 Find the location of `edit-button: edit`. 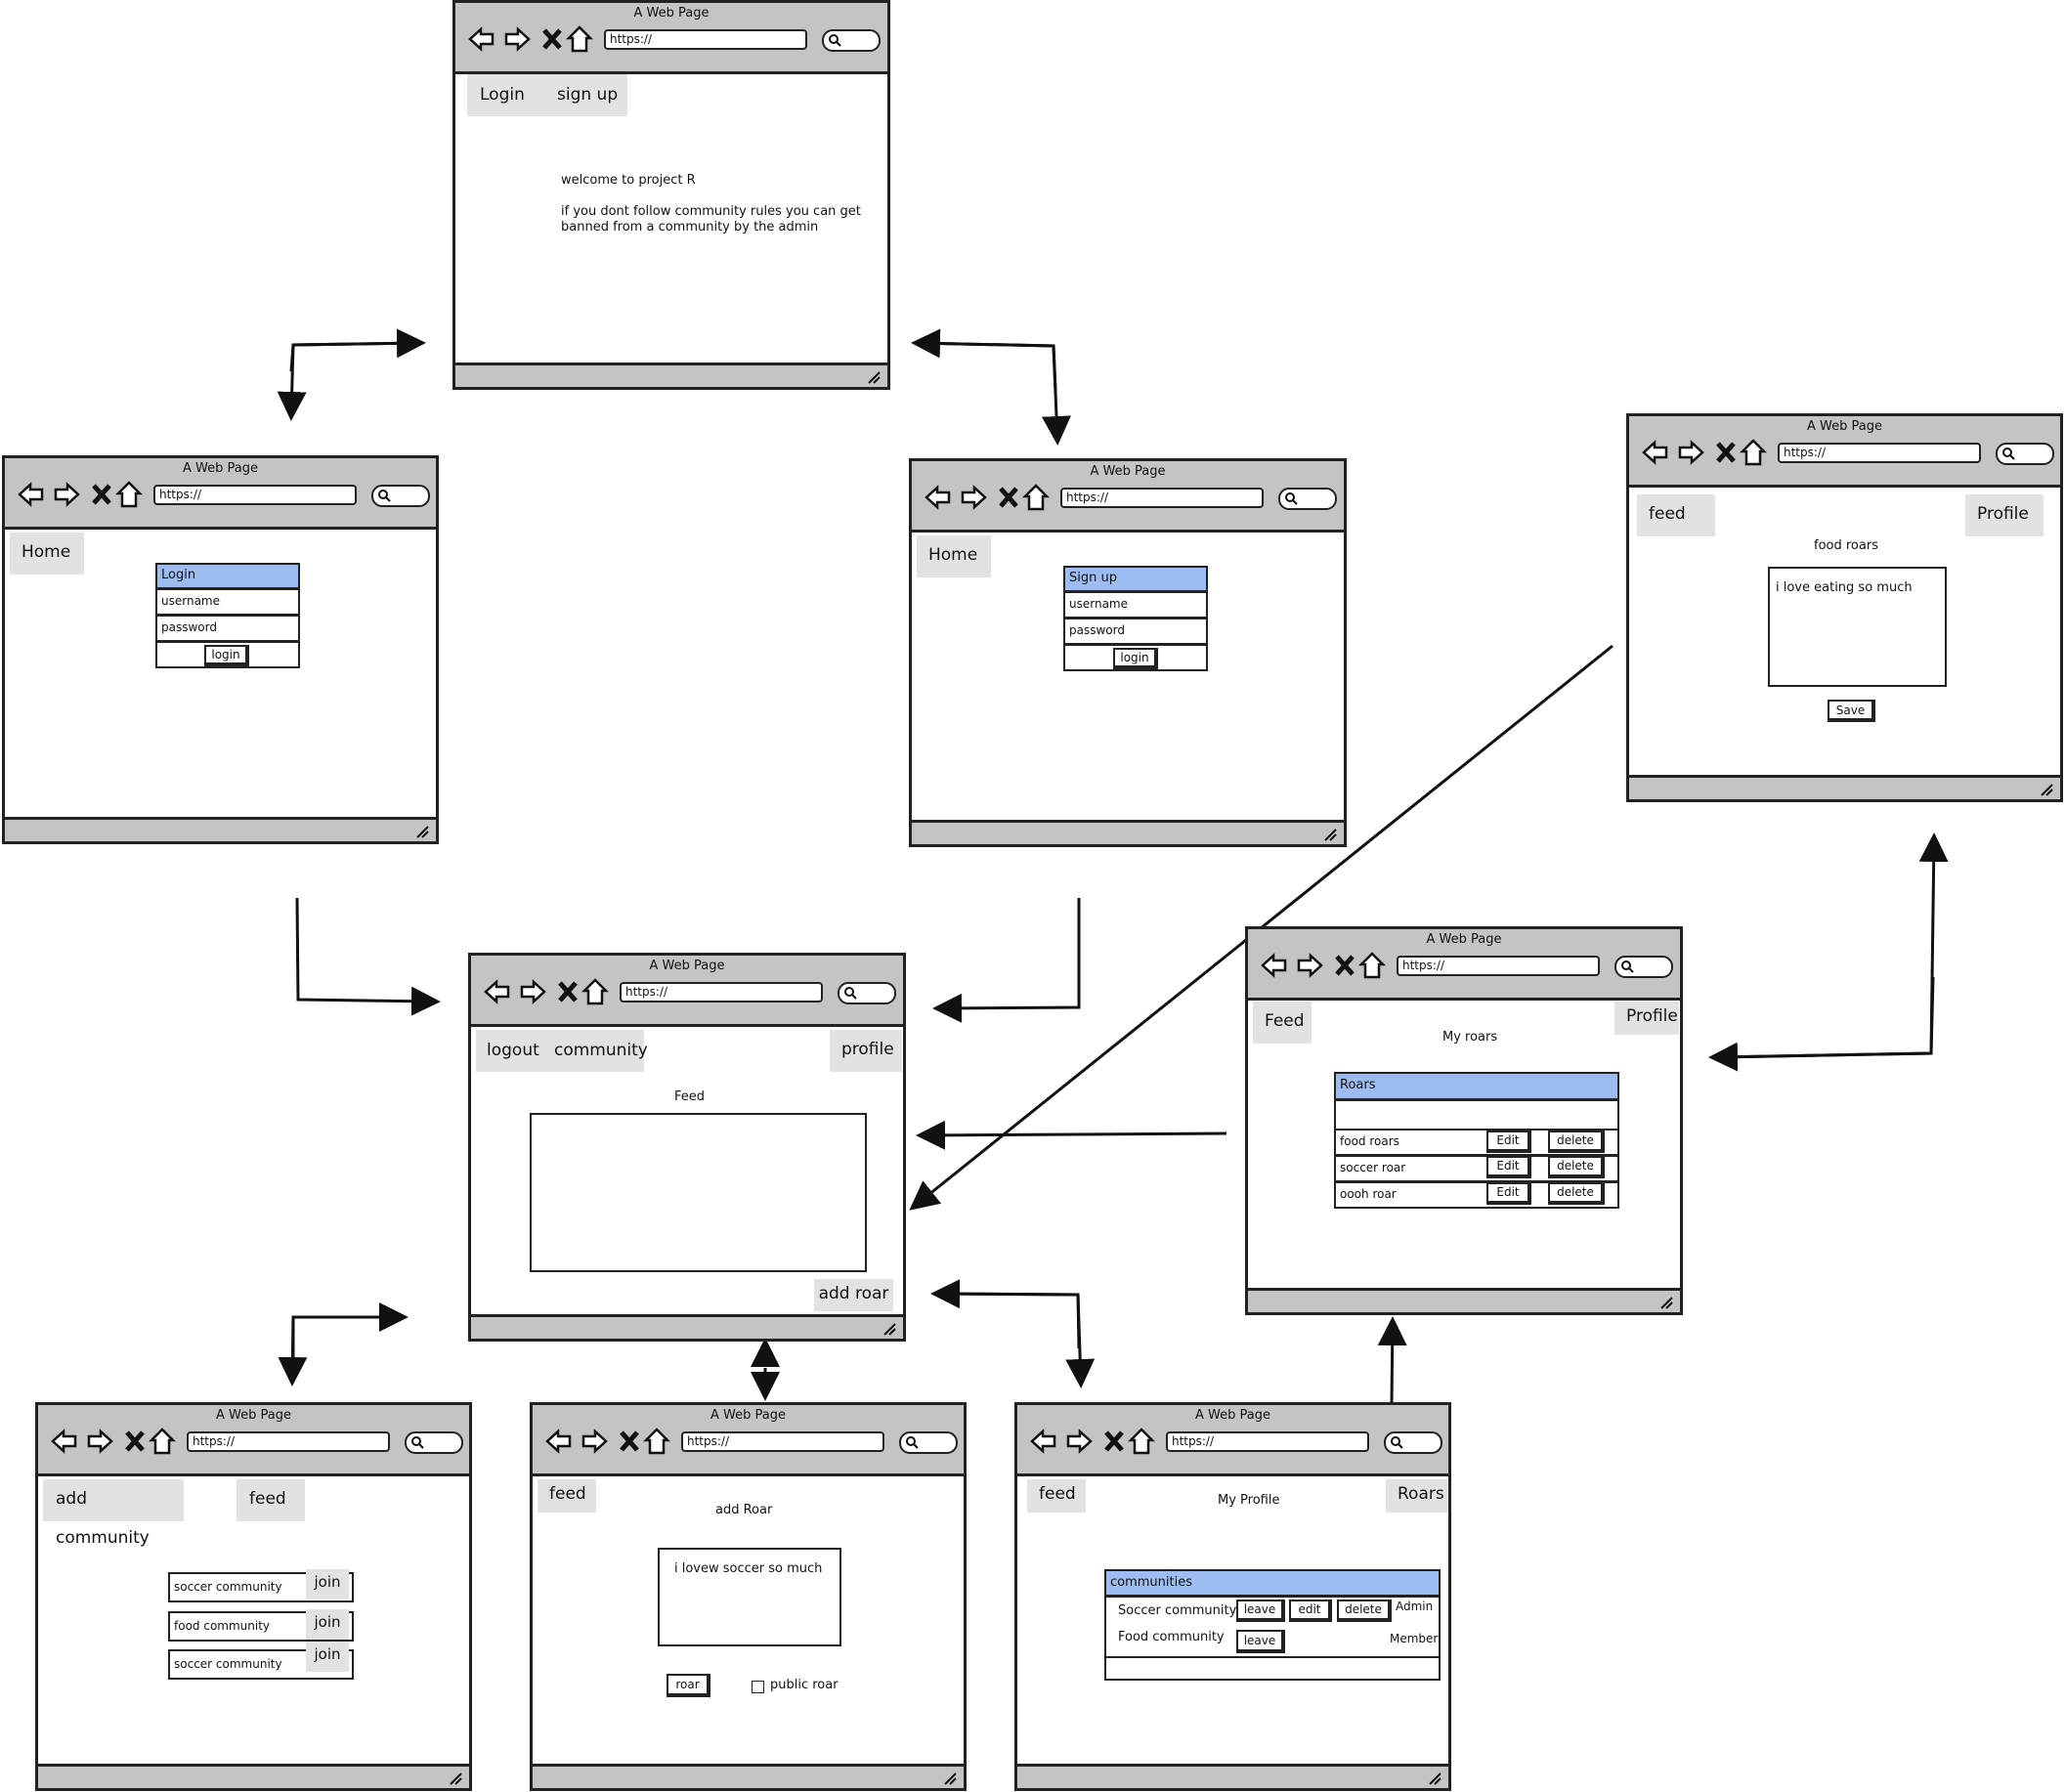

edit-button: edit is located at coordinates (1311, 1611).